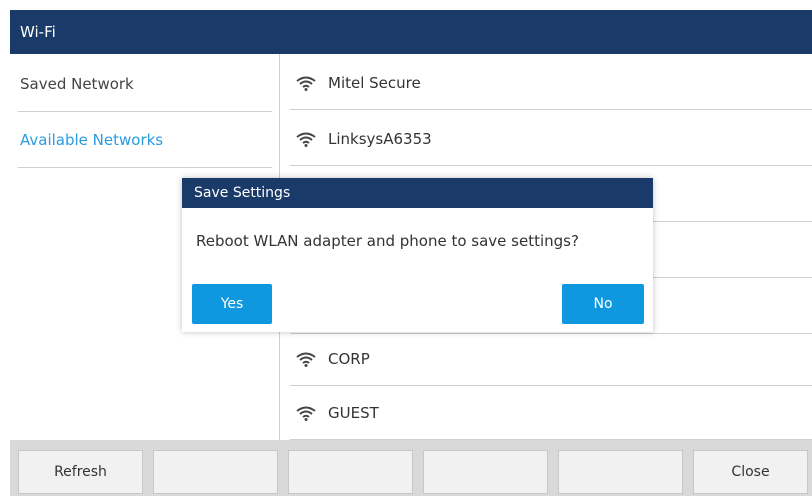 This screenshot has height=496, width=812. I want to click on network-item: CORP, so click(551, 359).